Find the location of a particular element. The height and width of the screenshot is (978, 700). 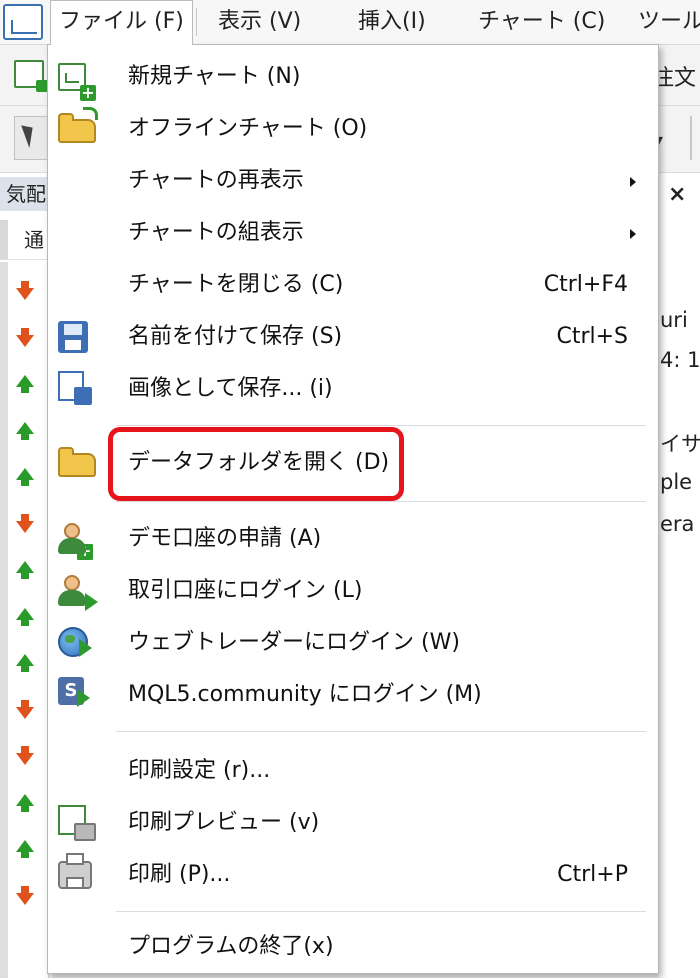

menu-item-label: チャートを閉じる (C) is located at coordinates (236, 284).